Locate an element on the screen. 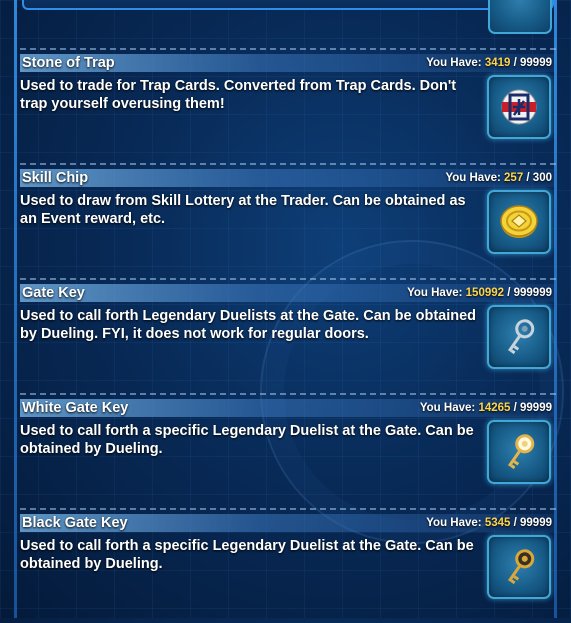  item-header: White Gate Key You Have: 14265 / 99999 is located at coordinates (287, 408).